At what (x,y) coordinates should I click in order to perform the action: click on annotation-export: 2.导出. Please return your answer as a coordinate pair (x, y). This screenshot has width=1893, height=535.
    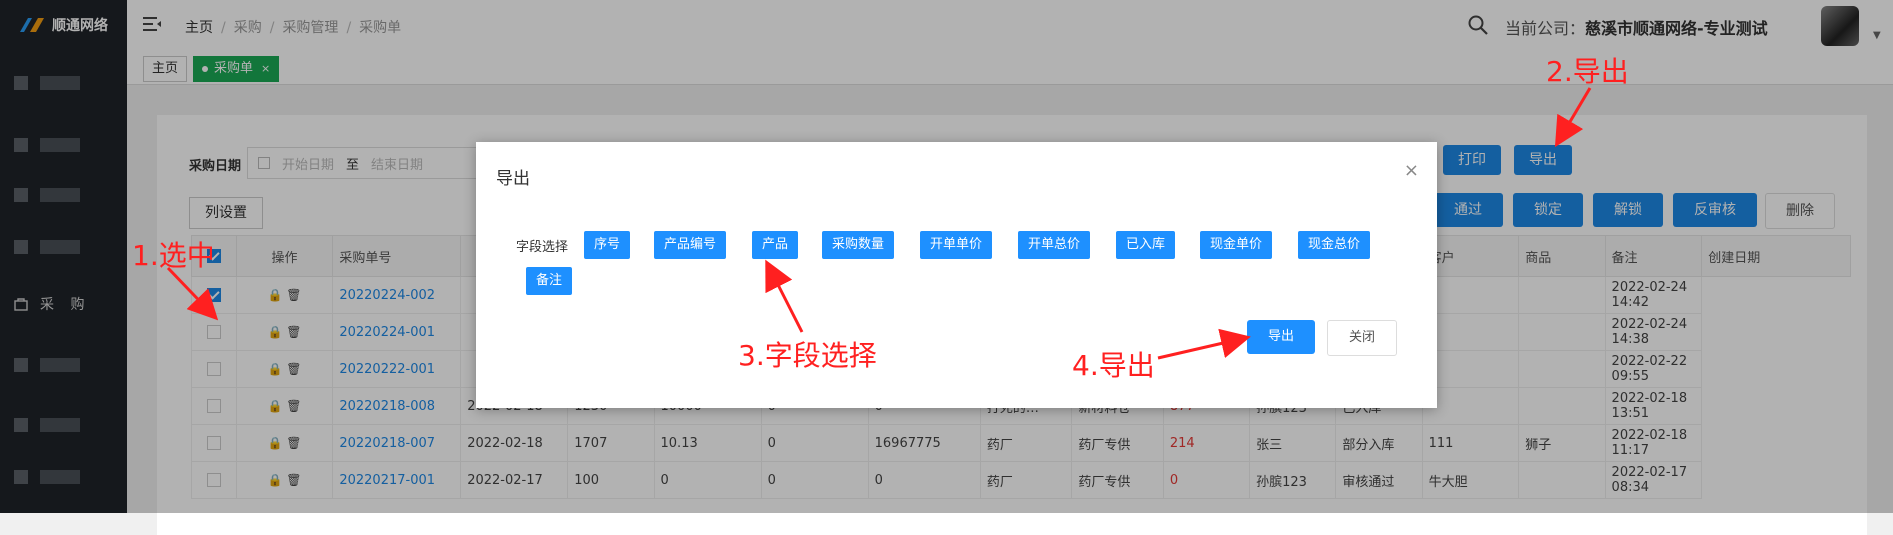
    Looking at the image, I should click on (1587, 71).